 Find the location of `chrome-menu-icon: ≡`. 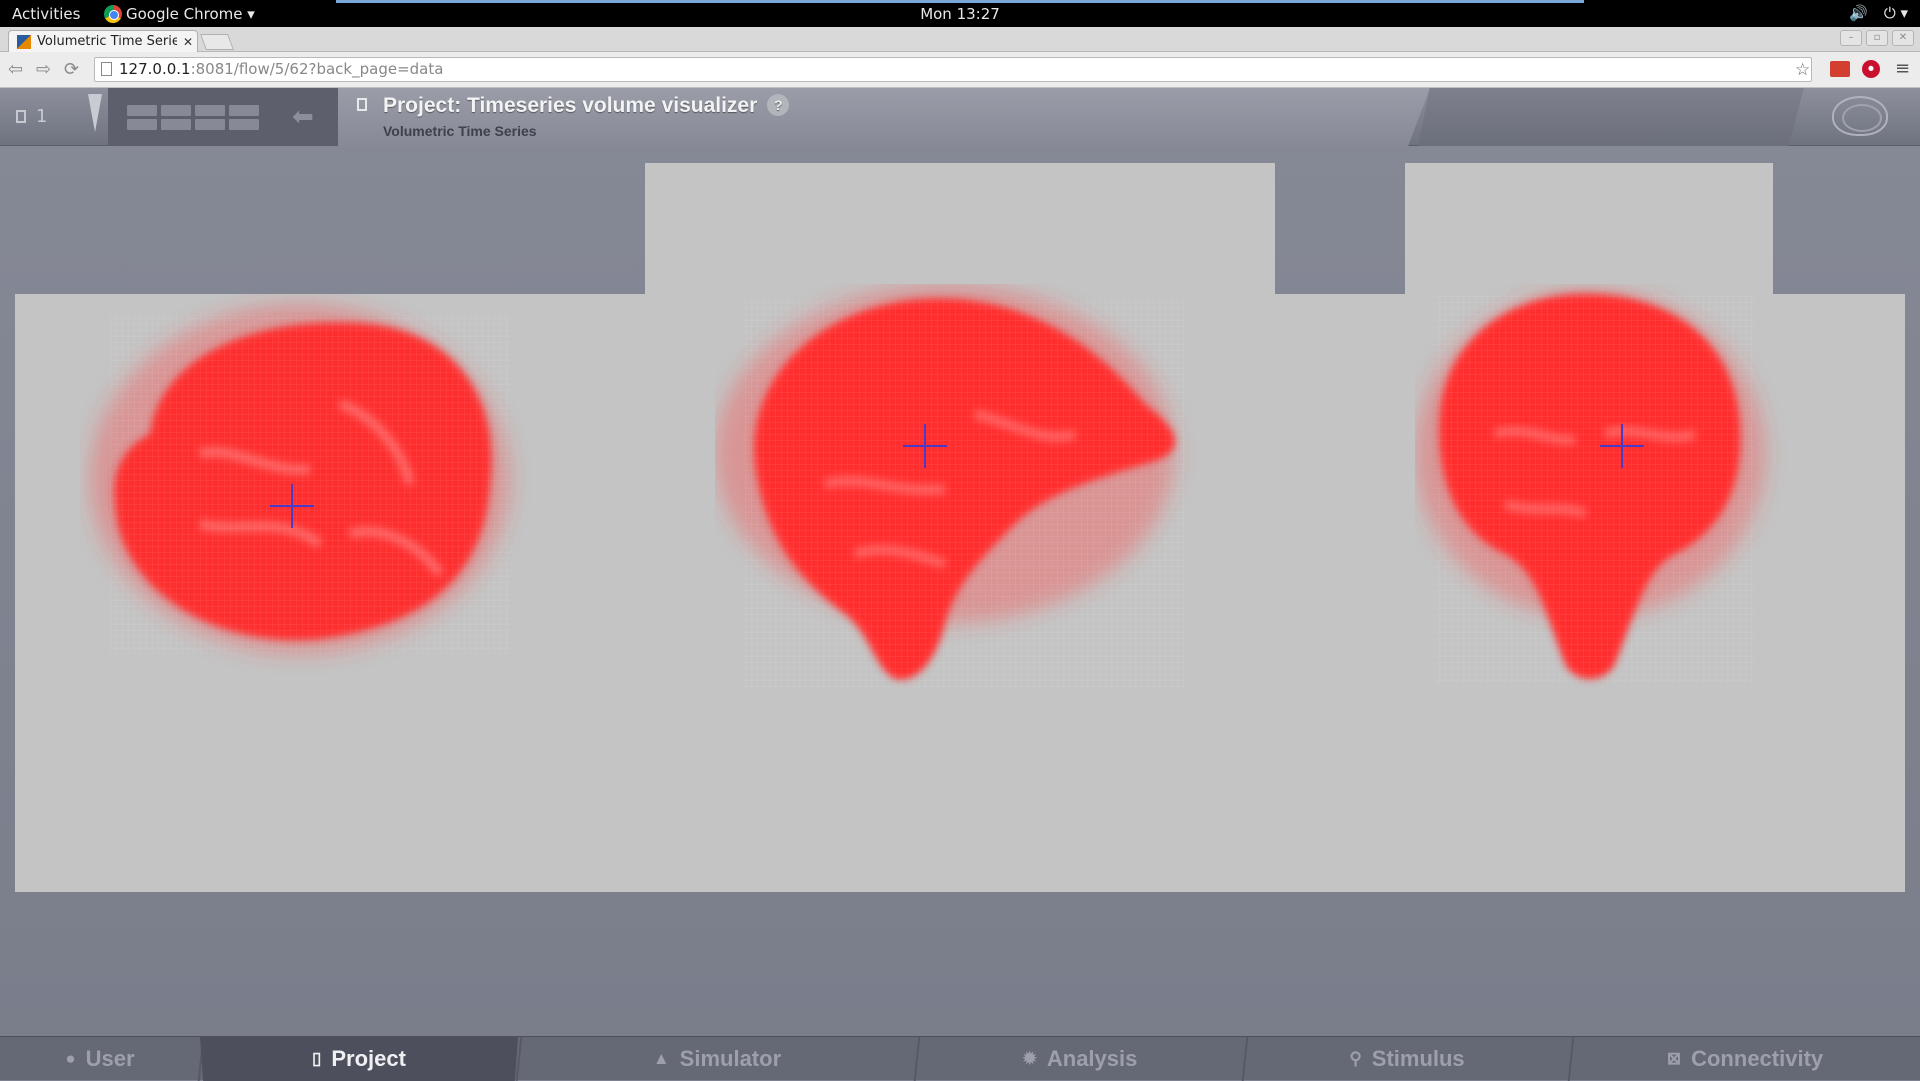

chrome-menu-icon: ≡ is located at coordinates (1902, 68).